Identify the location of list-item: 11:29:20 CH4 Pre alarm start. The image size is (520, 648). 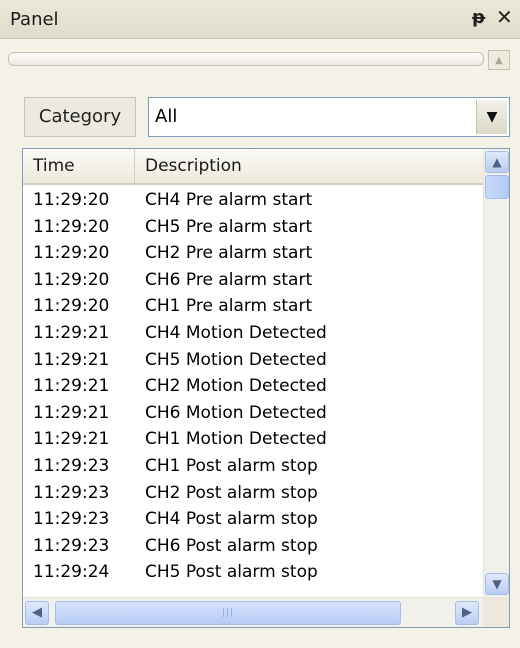
(253, 200).